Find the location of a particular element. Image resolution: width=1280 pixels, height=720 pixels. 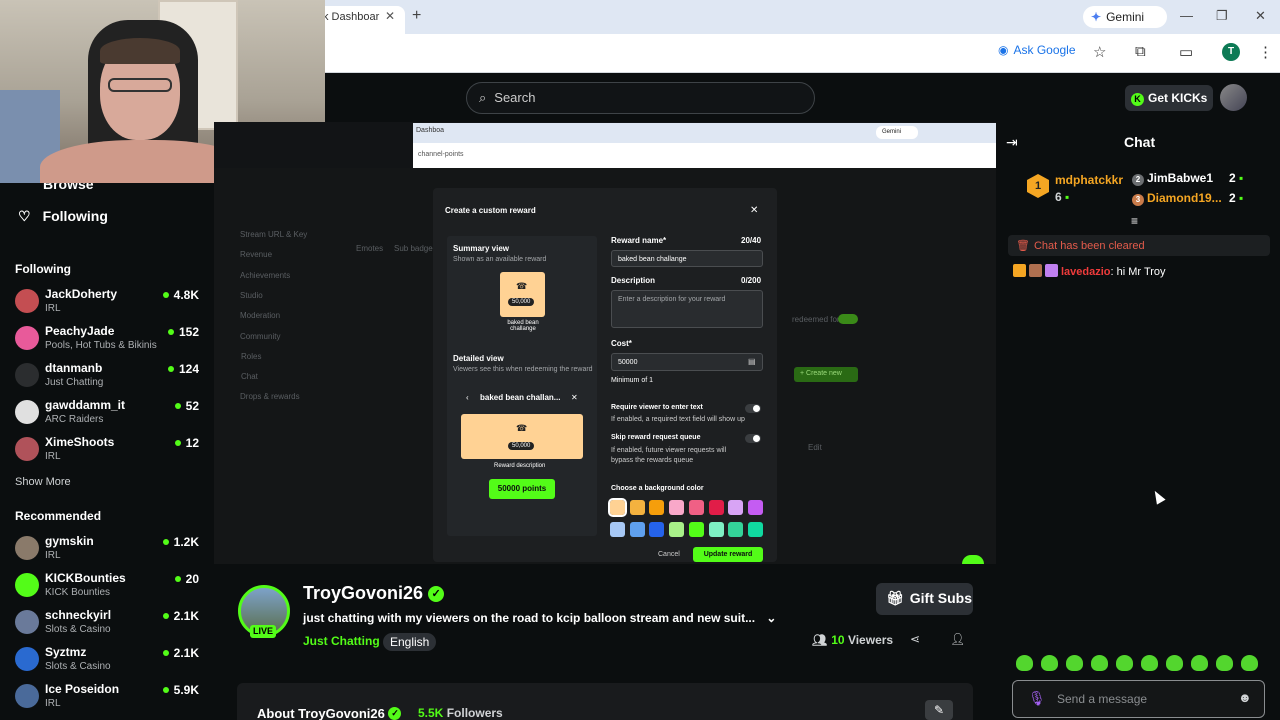

modal-close-icon: ✕ is located at coordinates (754, 210).